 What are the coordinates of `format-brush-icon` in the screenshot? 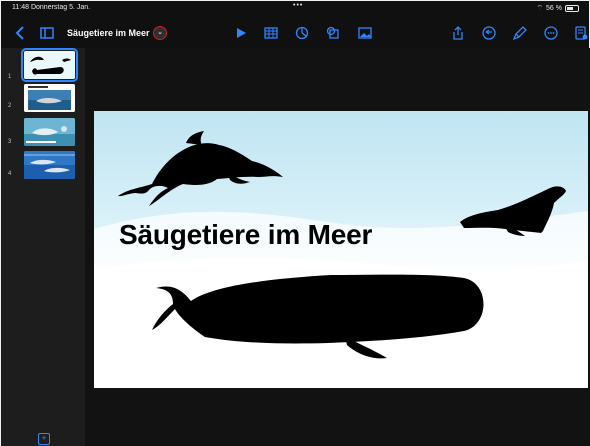 It's located at (520, 33).